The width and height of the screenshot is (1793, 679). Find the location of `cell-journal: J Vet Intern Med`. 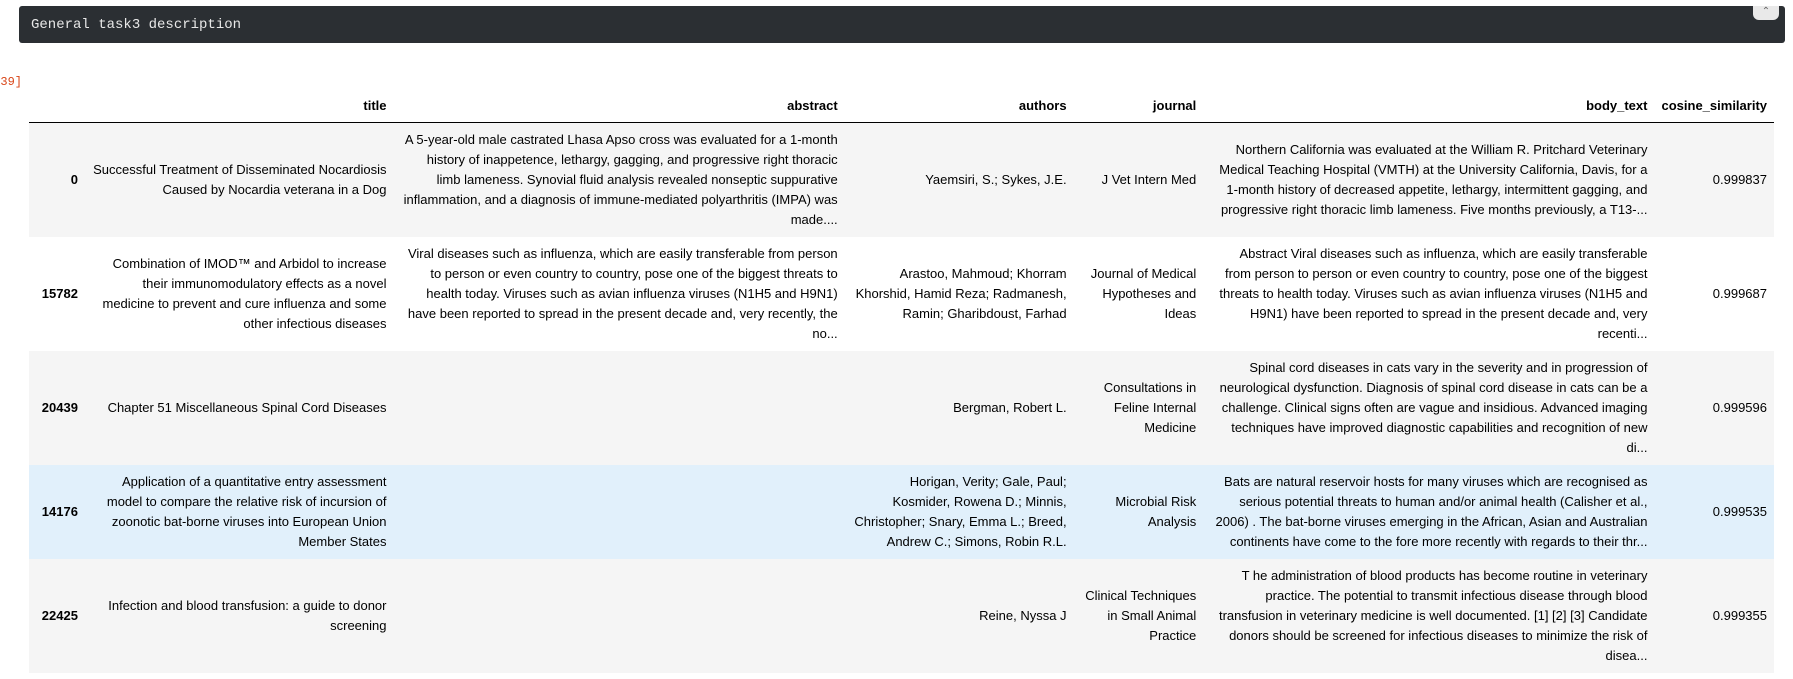

cell-journal: J Vet Intern Med is located at coordinates (1149, 179).